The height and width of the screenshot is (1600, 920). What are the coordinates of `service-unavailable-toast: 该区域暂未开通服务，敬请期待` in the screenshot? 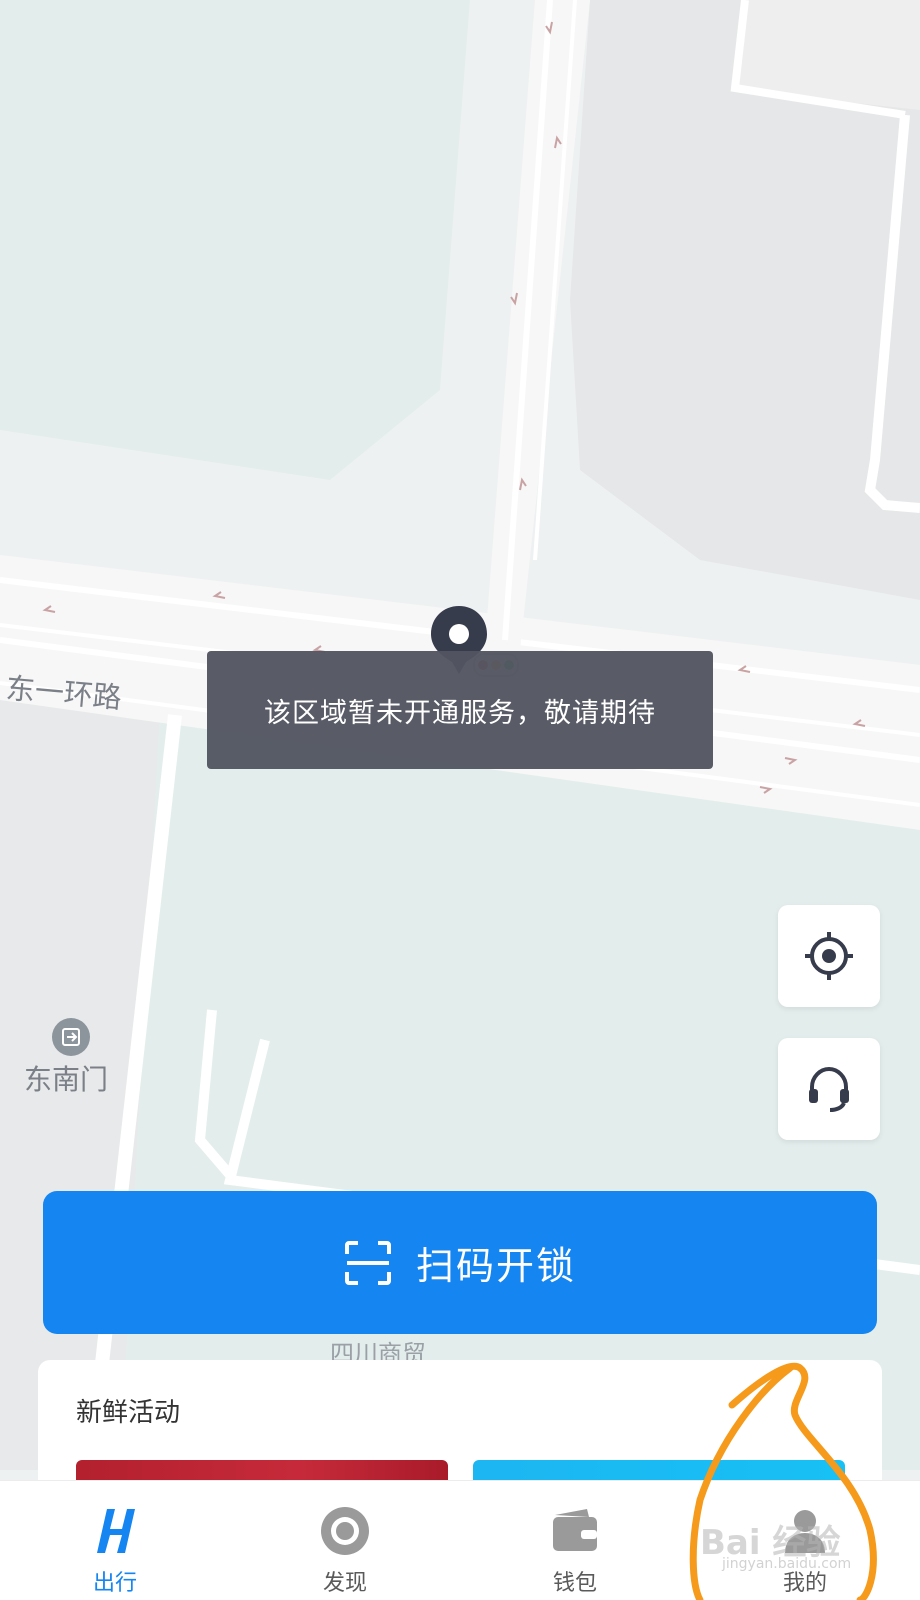 It's located at (460, 710).